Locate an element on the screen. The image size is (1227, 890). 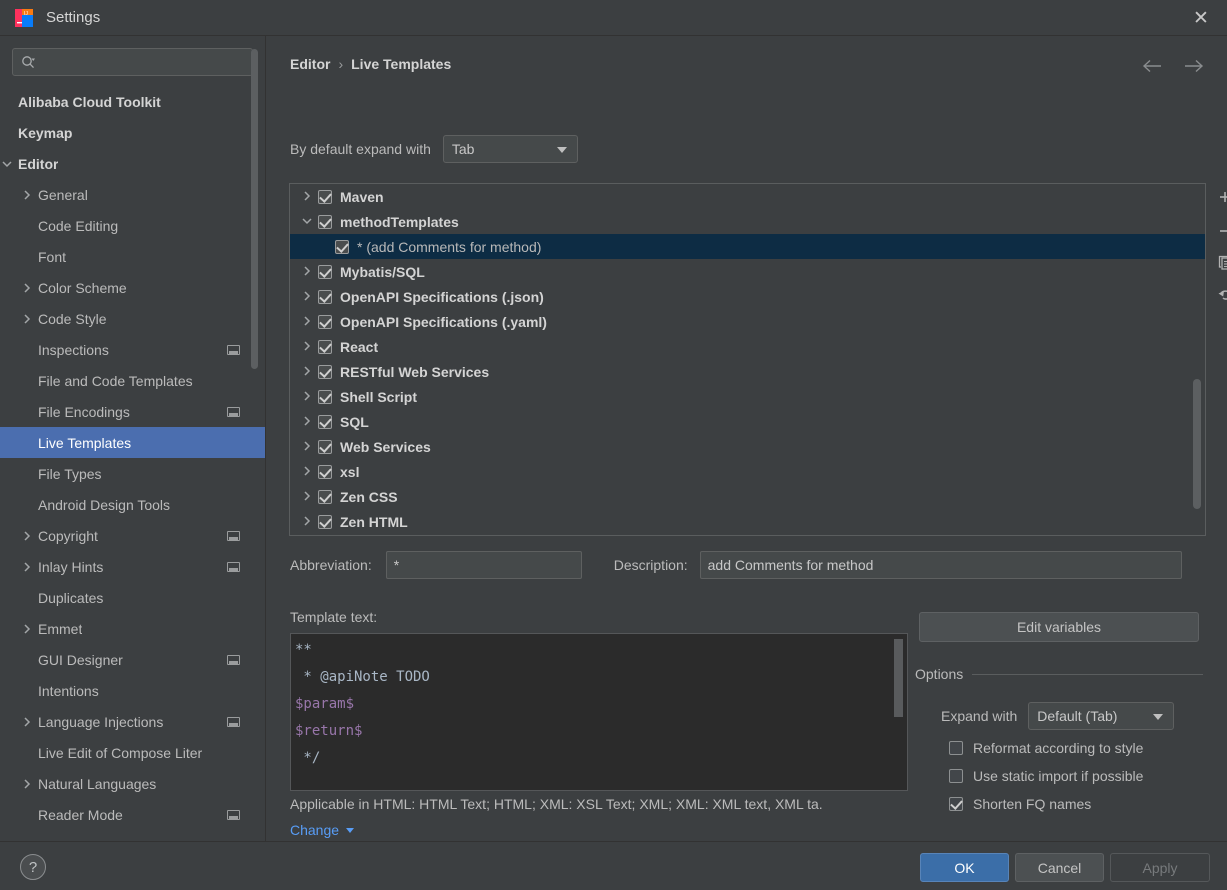
template-scrollbar is located at coordinates (898, 678).